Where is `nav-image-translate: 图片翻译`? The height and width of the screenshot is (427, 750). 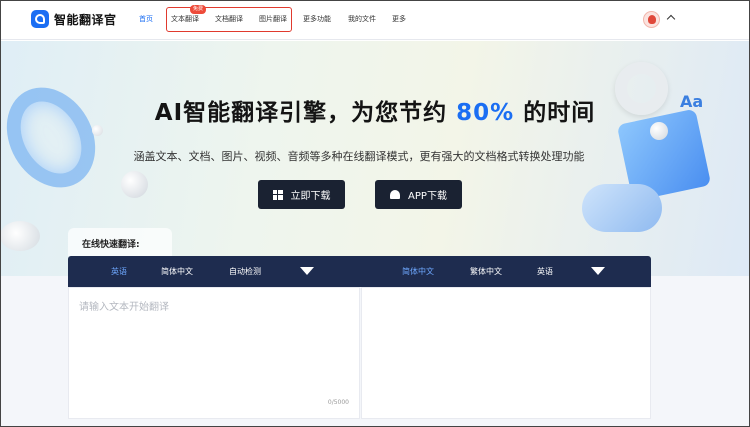
nav-image-translate: 图片翻译 is located at coordinates (273, 19).